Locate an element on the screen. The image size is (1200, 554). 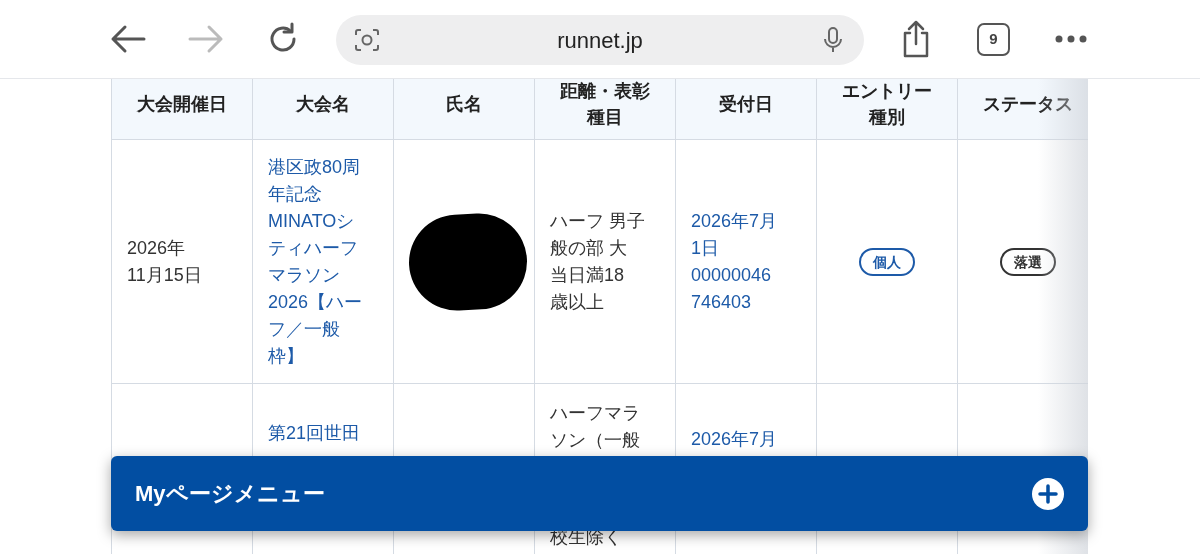
status-badge: 落選 is located at coordinates (1028, 261).